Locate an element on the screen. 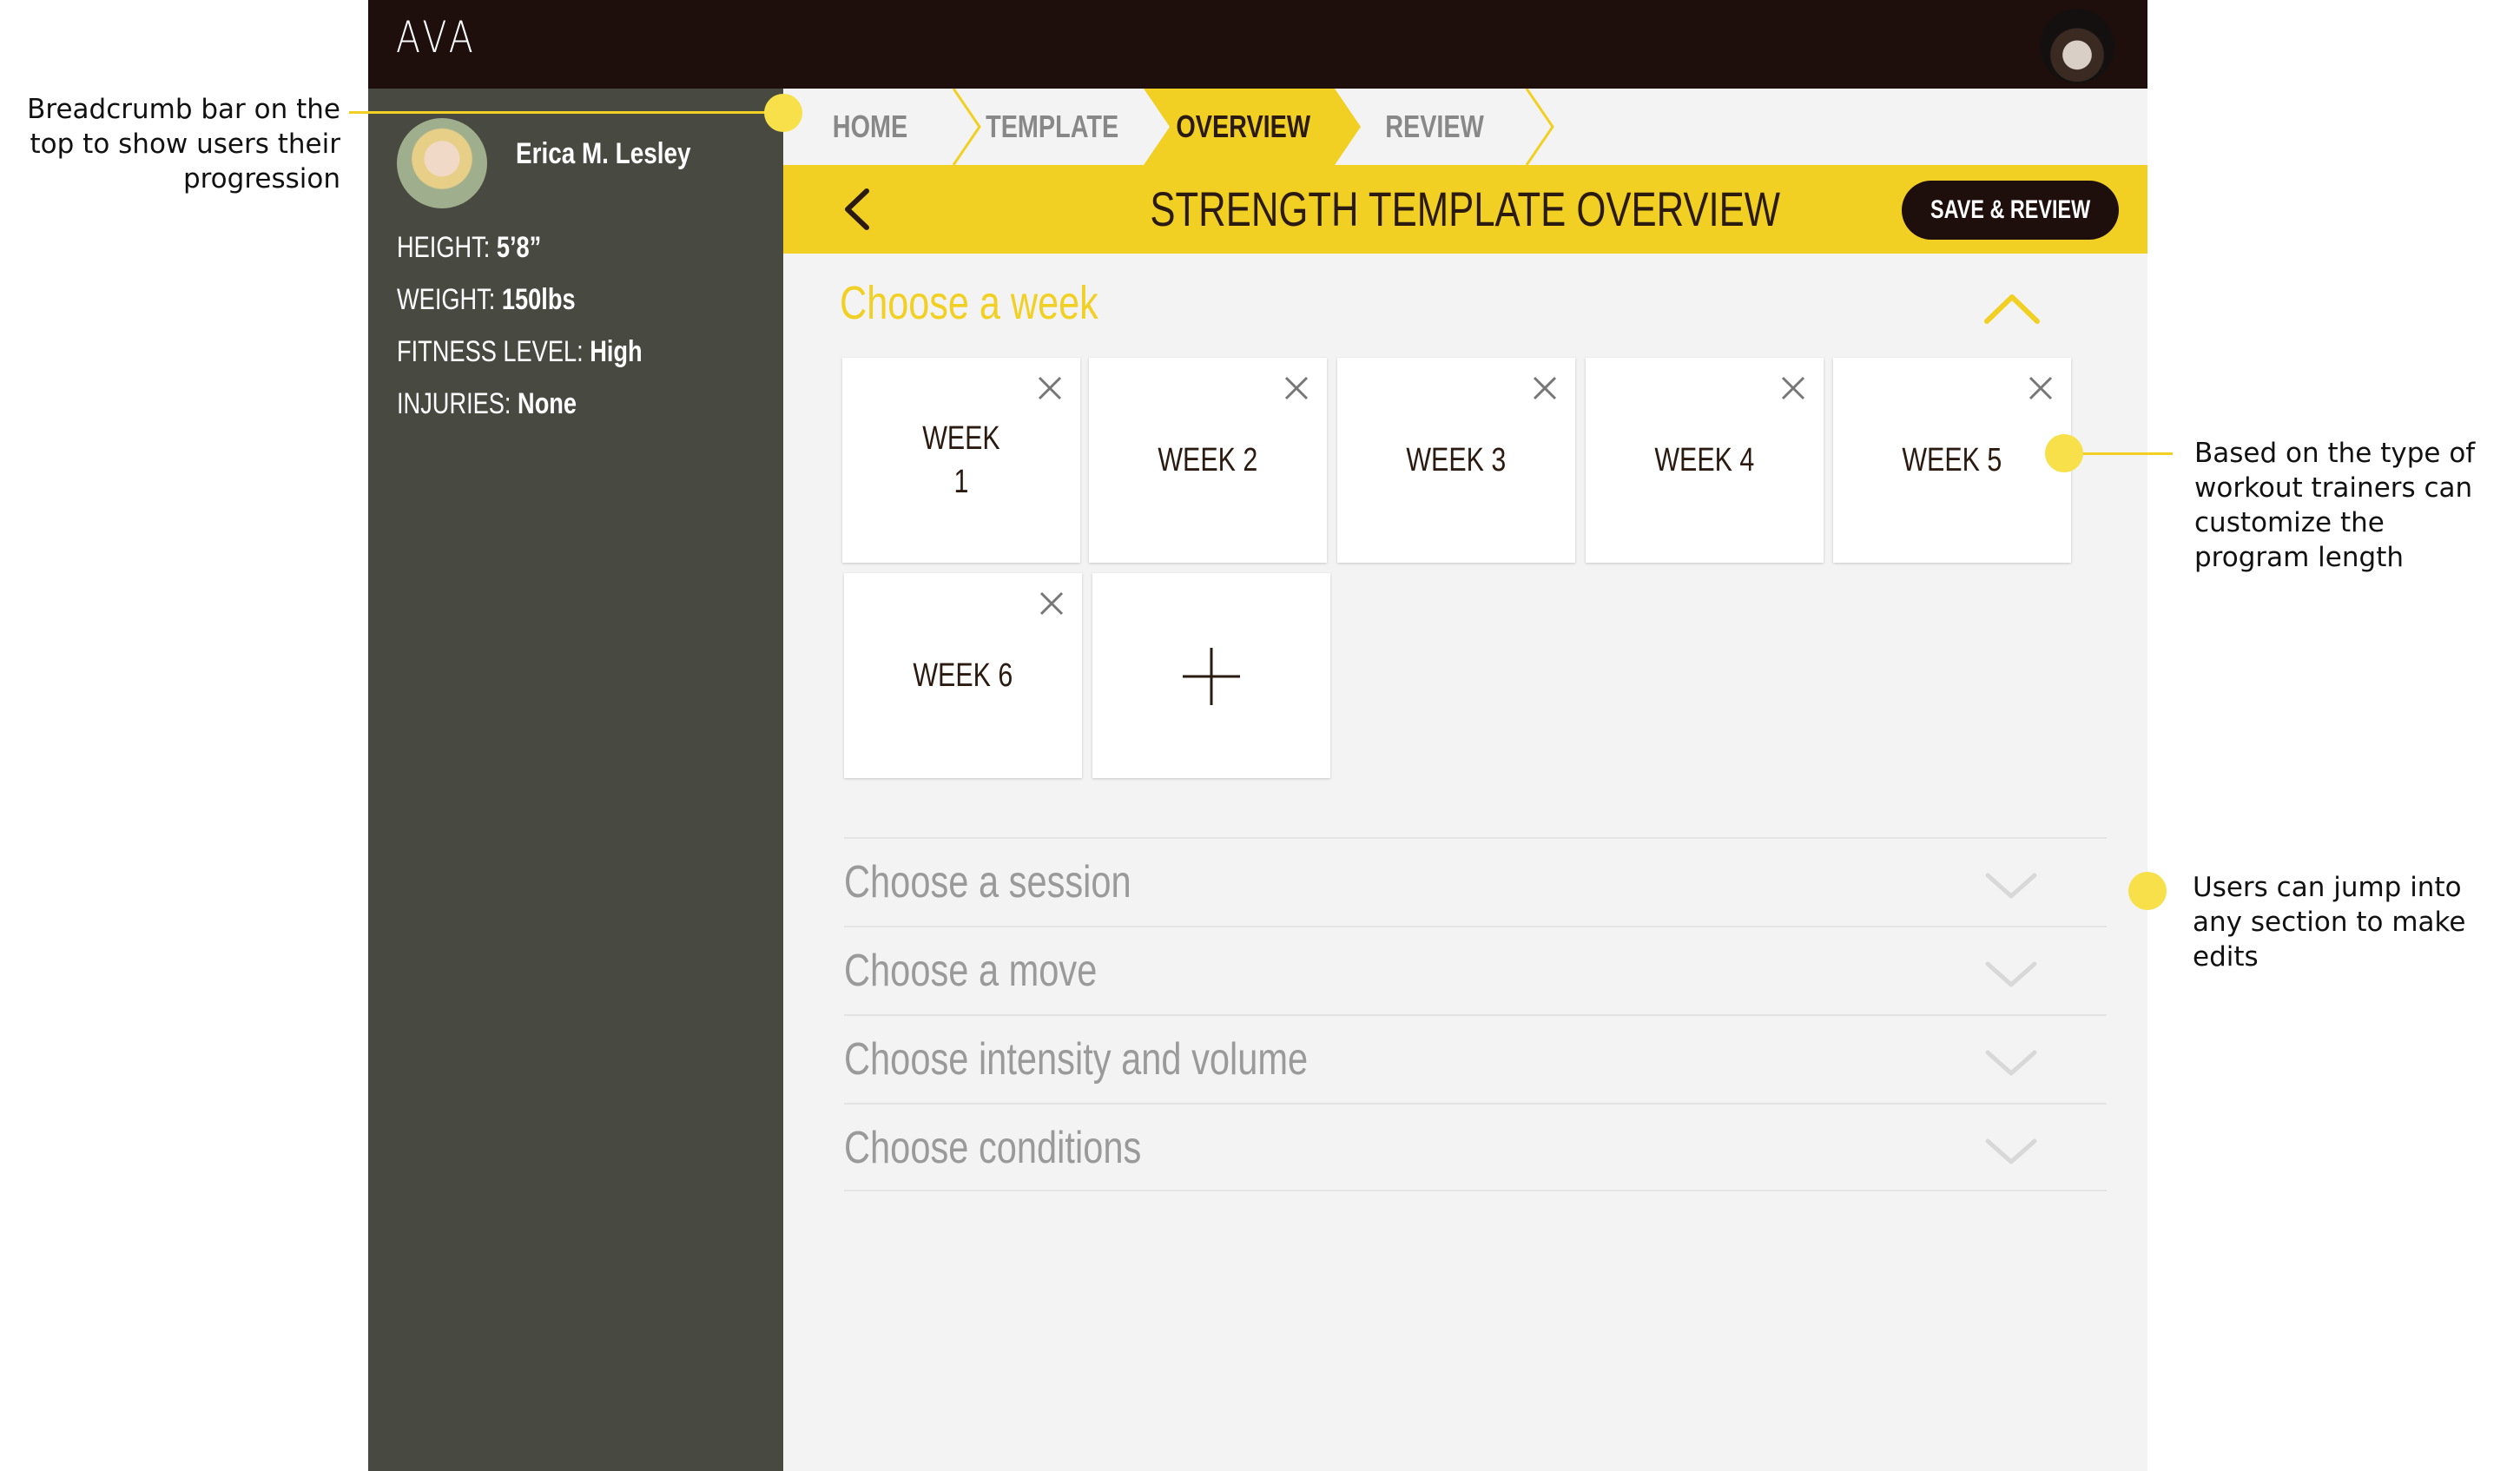 The height and width of the screenshot is (1471, 2520). stat-weight: WEIGHT: 150lbs is located at coordinates (486, 300).